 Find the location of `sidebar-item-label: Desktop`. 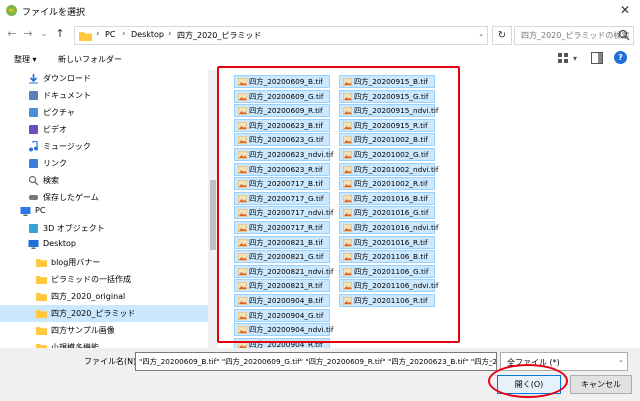

sidebar-item-label: Desktop is located at coordinates (59, 243).